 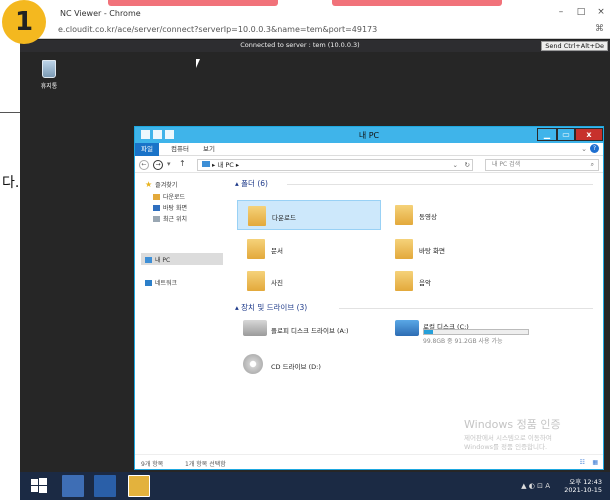 I want to click on network-icon, so click(x=148, y=282).